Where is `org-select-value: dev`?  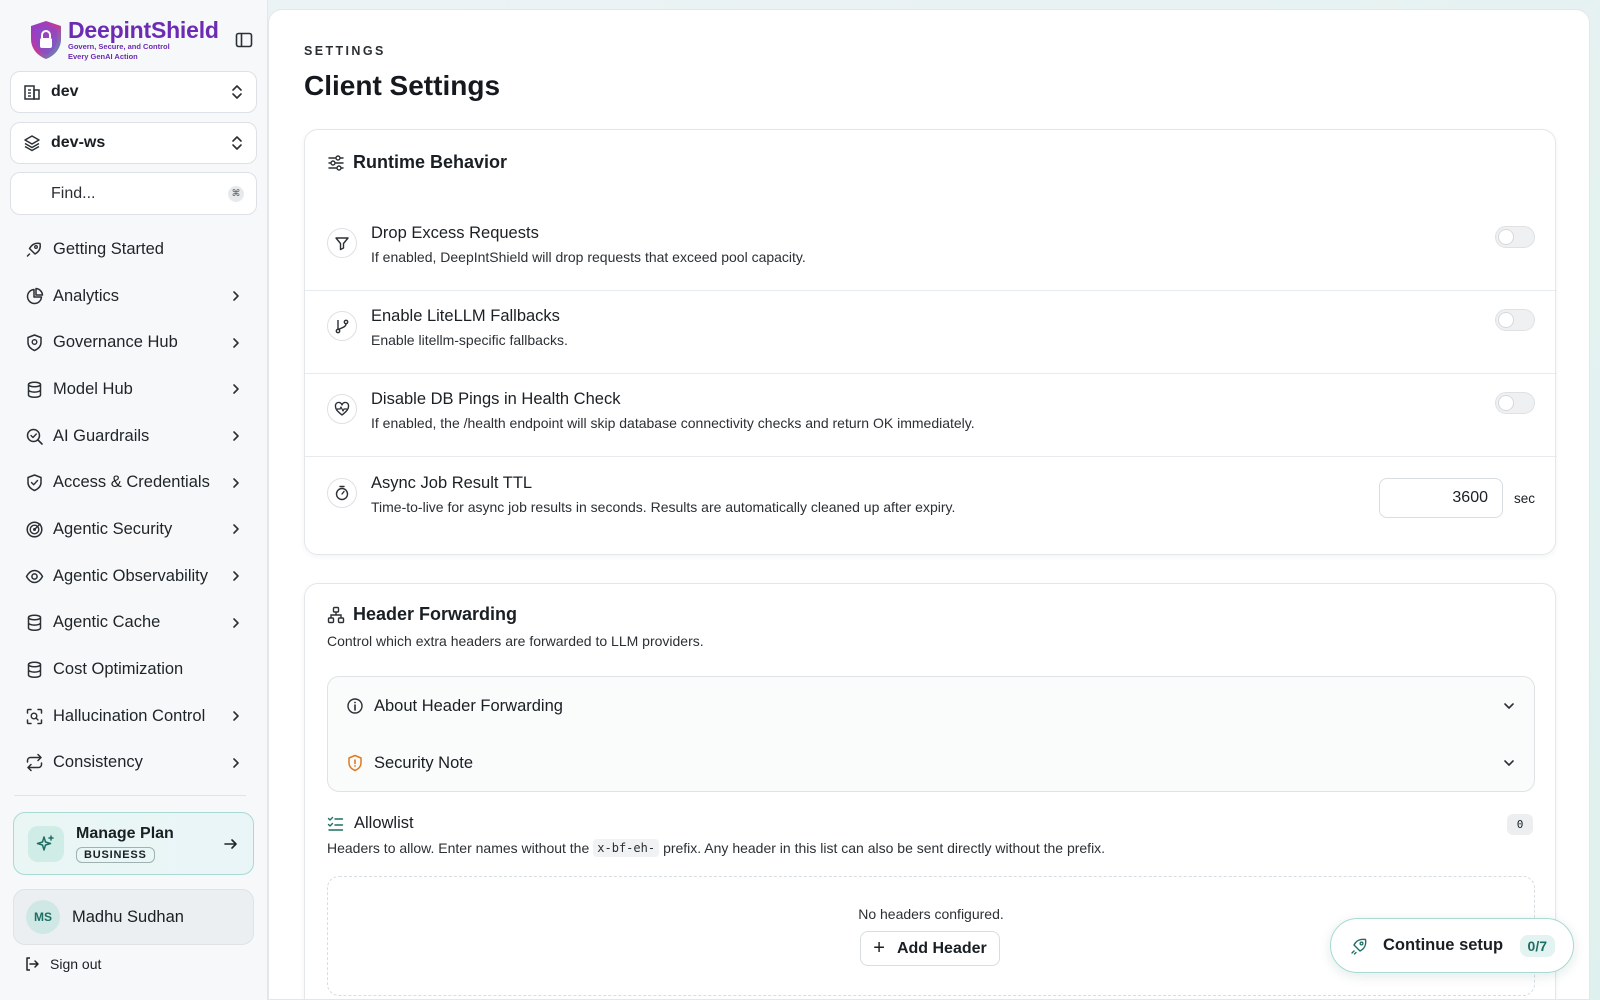 org-select-value: dev is located at coordinates (65, 91).